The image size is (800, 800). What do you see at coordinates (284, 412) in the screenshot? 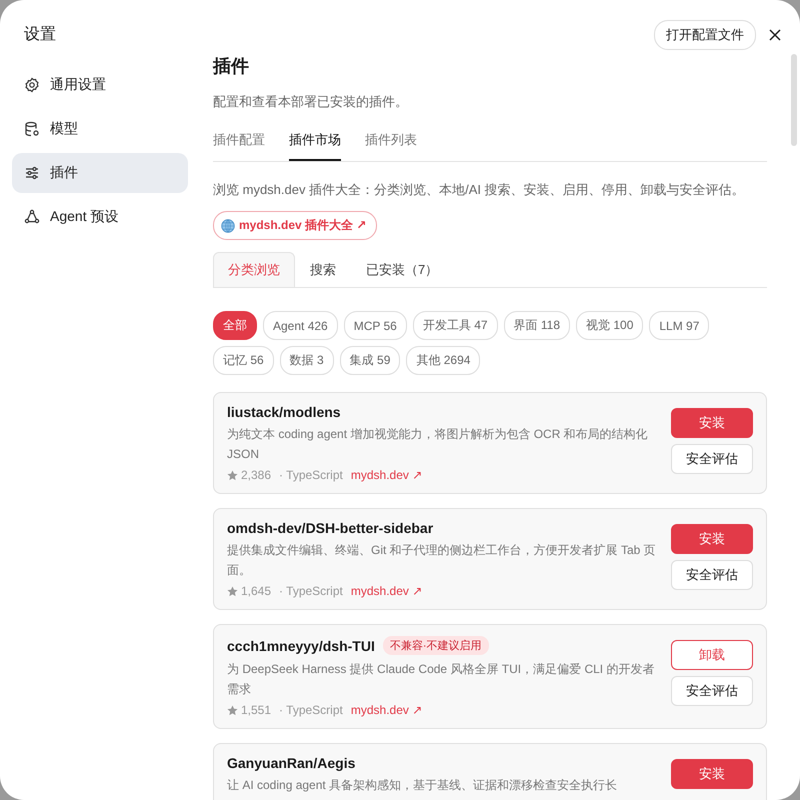
I see `plugin-name: liustack/modlens` at bounding box center [284, 412].